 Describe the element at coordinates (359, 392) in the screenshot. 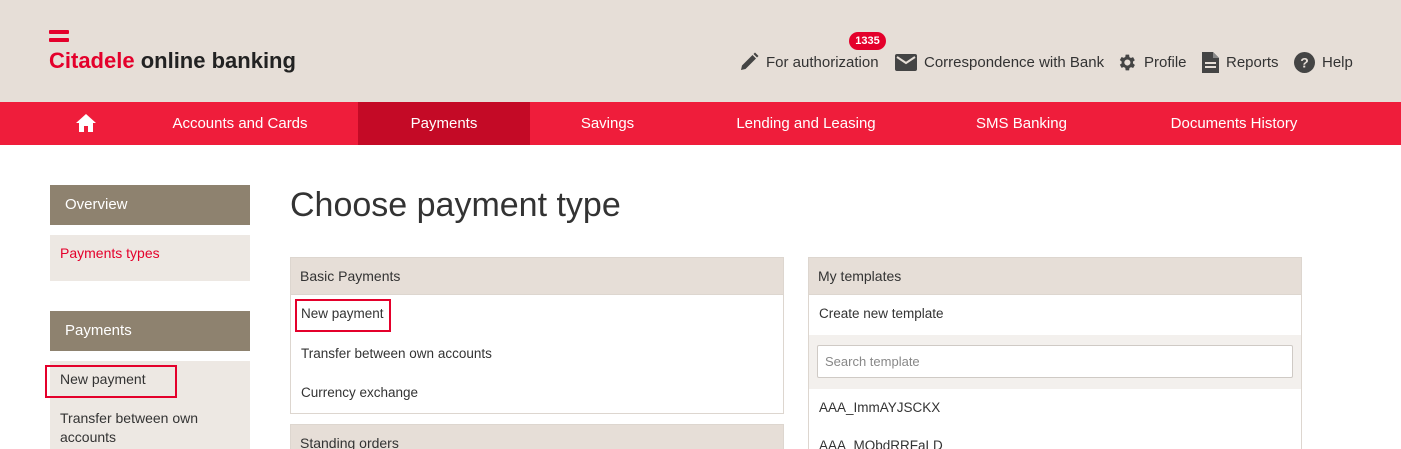

I see `basic-currency-exchange-link: Currency exchange` at that location.